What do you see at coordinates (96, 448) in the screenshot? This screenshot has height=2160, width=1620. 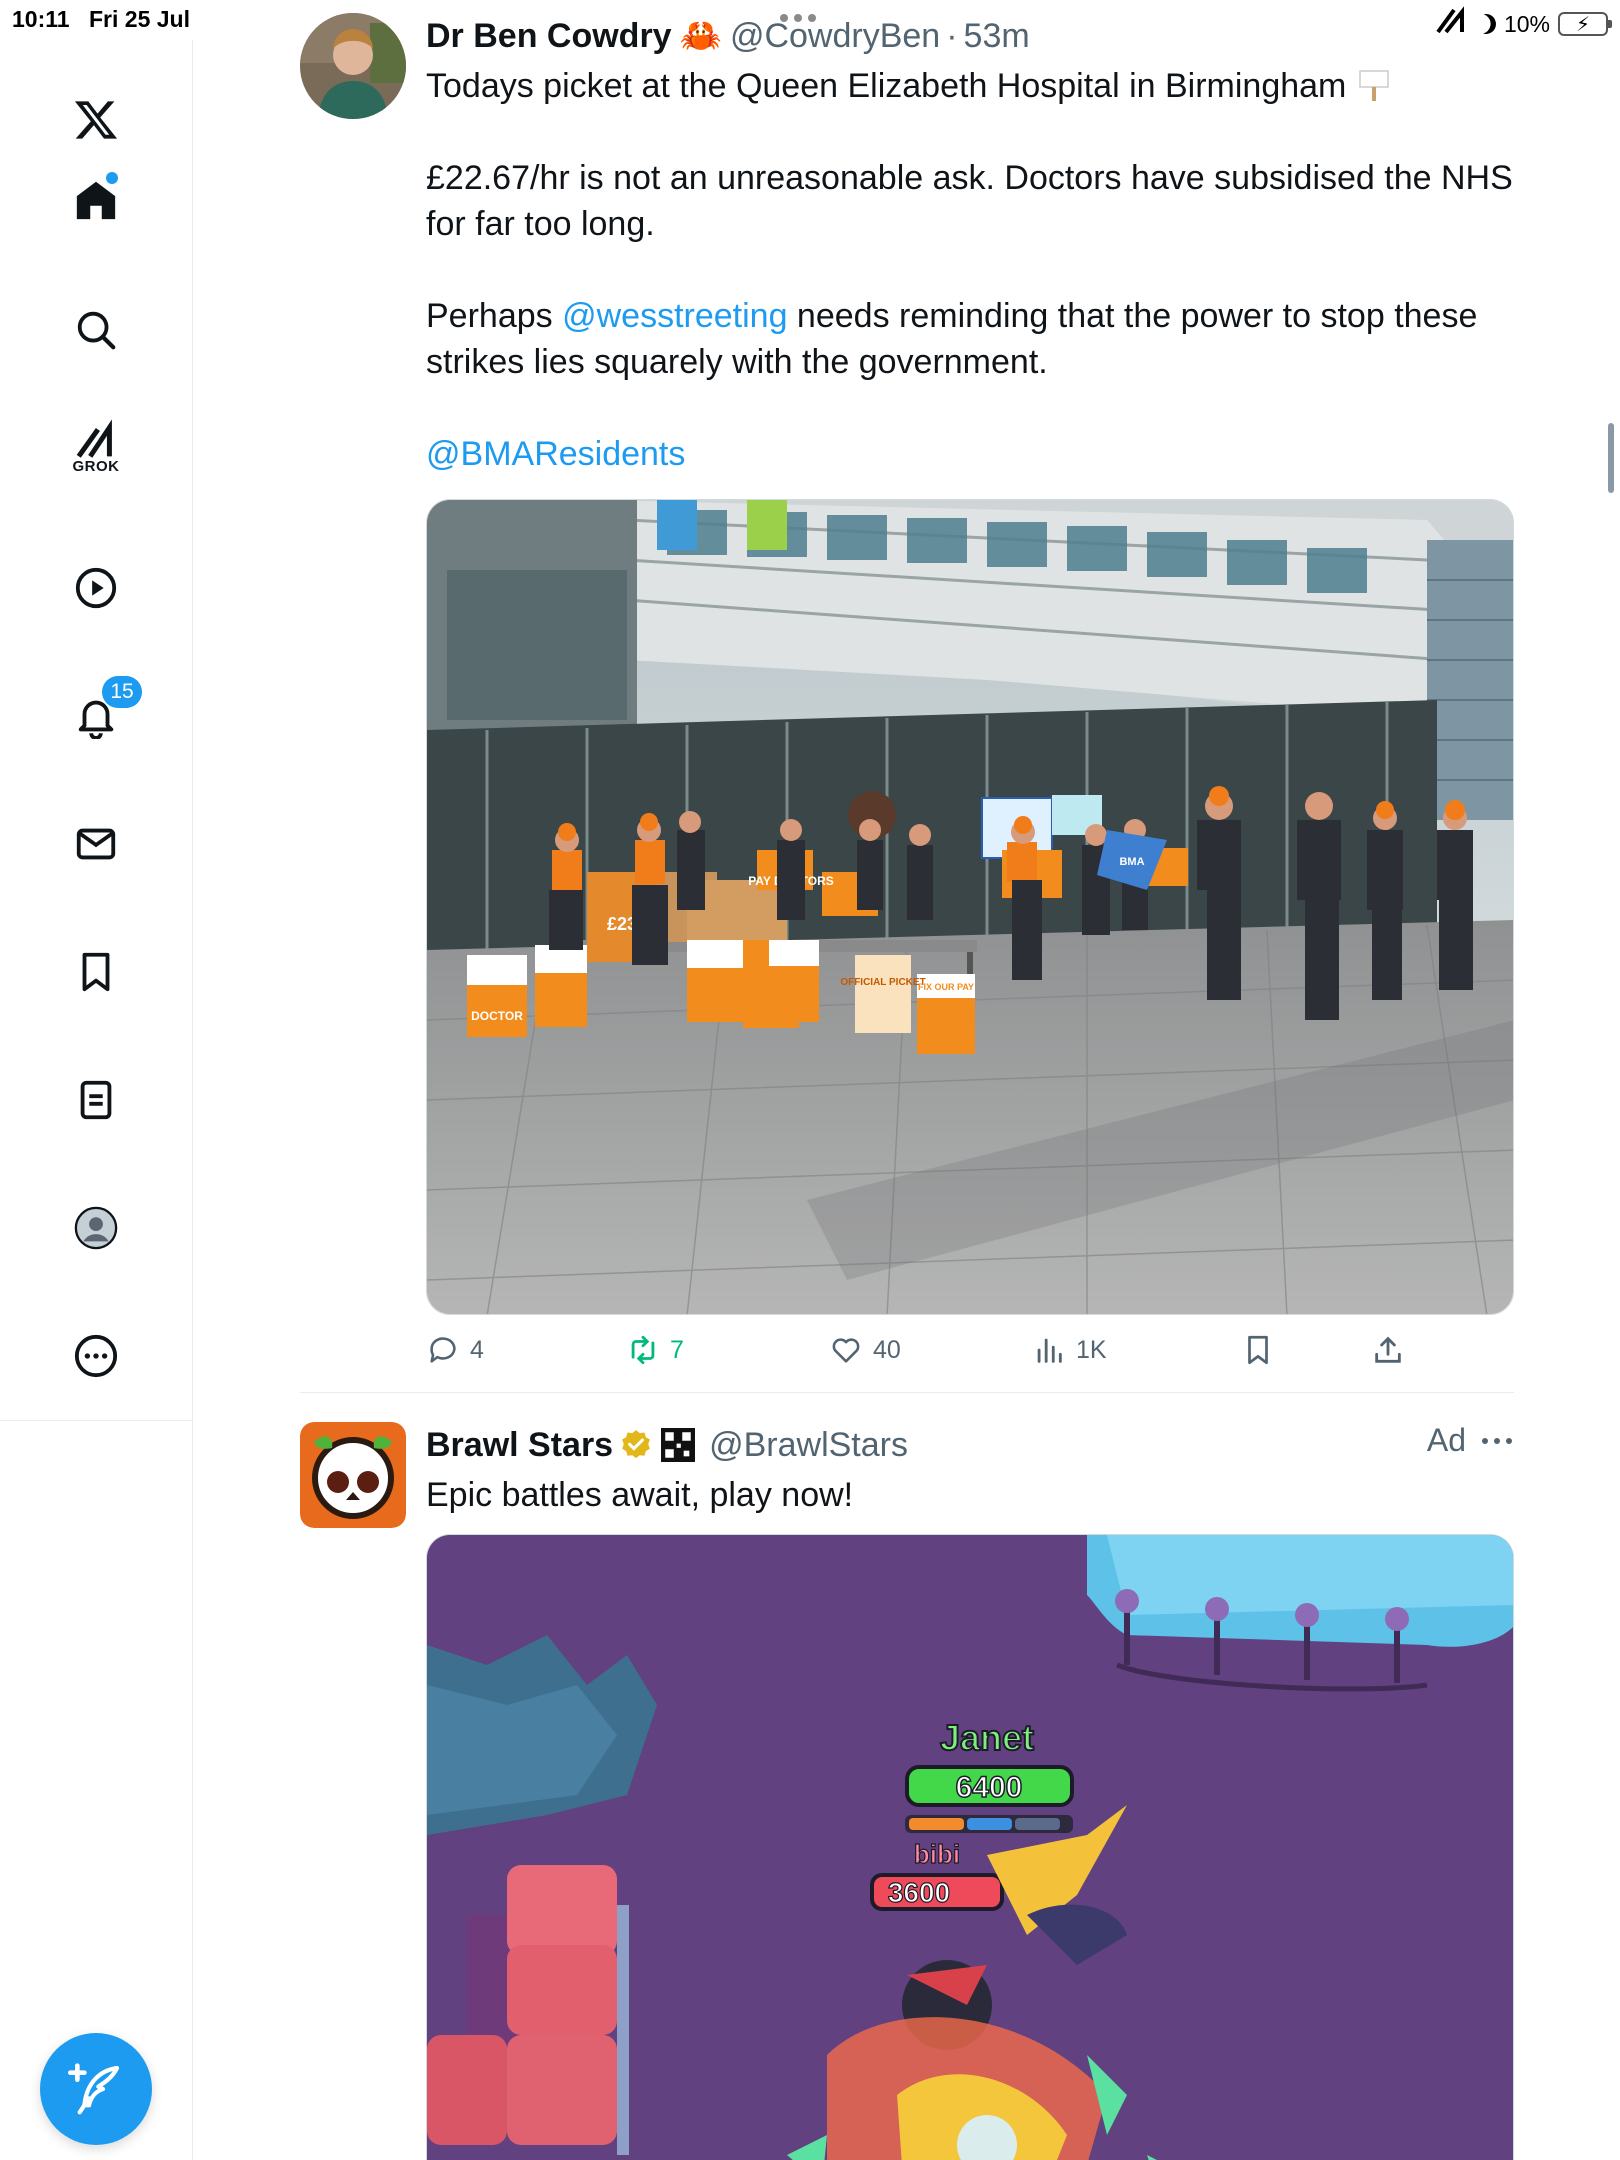 I see `grok-icon: GROK` at bounding box center [96, 448].